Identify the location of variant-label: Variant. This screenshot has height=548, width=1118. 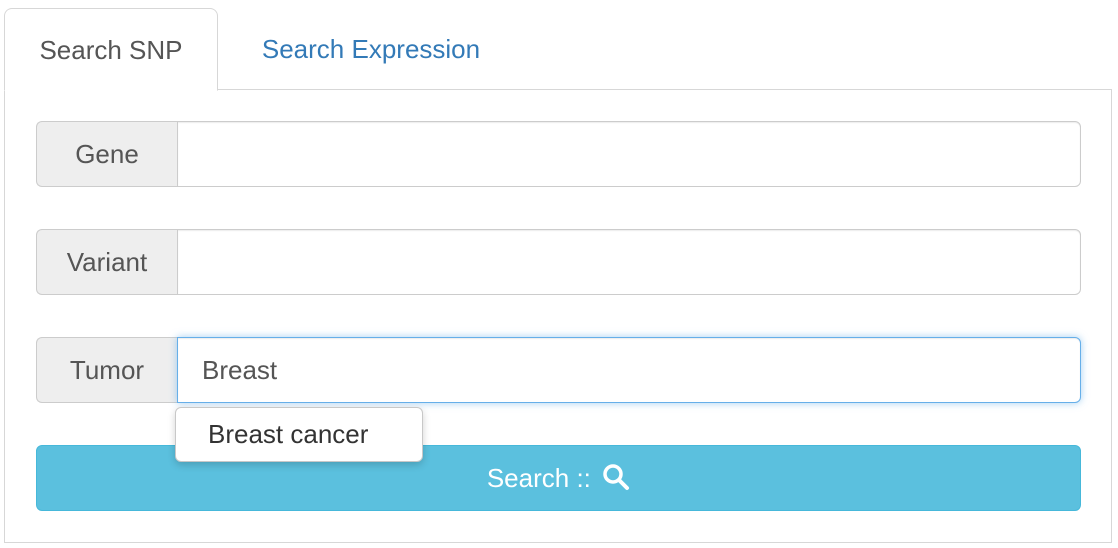
(106, 262).